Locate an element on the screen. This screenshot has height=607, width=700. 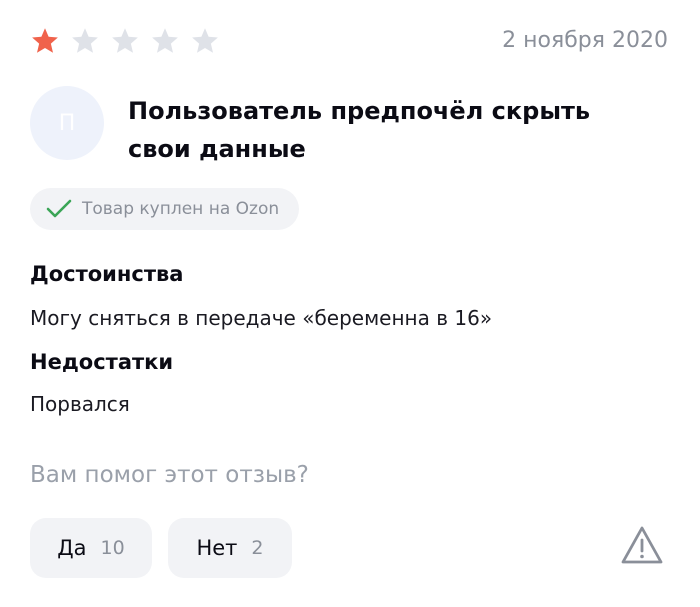
warning-triangle-icon is located at coordinates (642, 545).